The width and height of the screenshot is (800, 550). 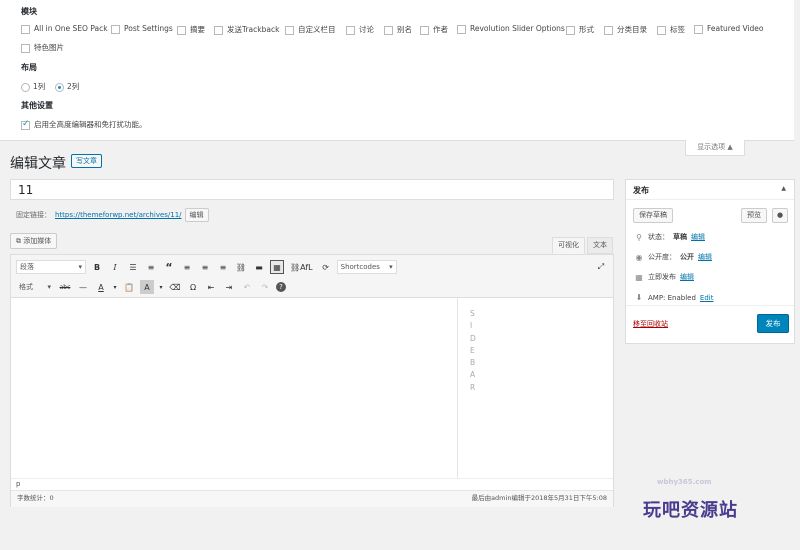 What do you see at coordinates (101, 287) in the screenshot?
I see `text-color-icon: A` at bounding box center [101, 287].